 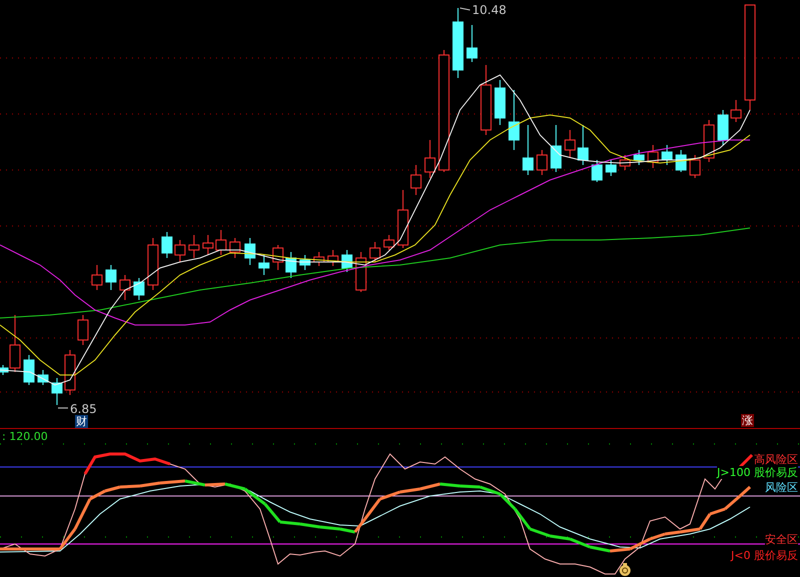 I want to click on legend-label: 安全区, so click(x=781, y=539).